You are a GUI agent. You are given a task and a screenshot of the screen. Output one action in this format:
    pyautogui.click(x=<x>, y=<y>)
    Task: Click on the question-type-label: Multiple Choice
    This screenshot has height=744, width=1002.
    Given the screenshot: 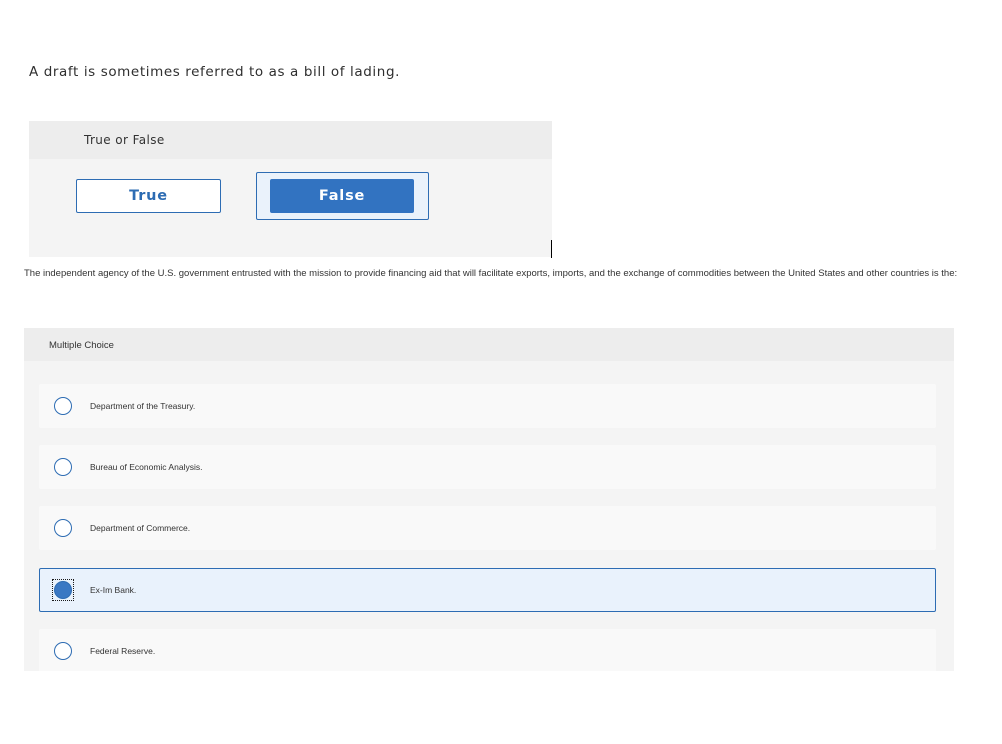 What is the action you would take?
    pyautogui.click(x=81, y=345)
    